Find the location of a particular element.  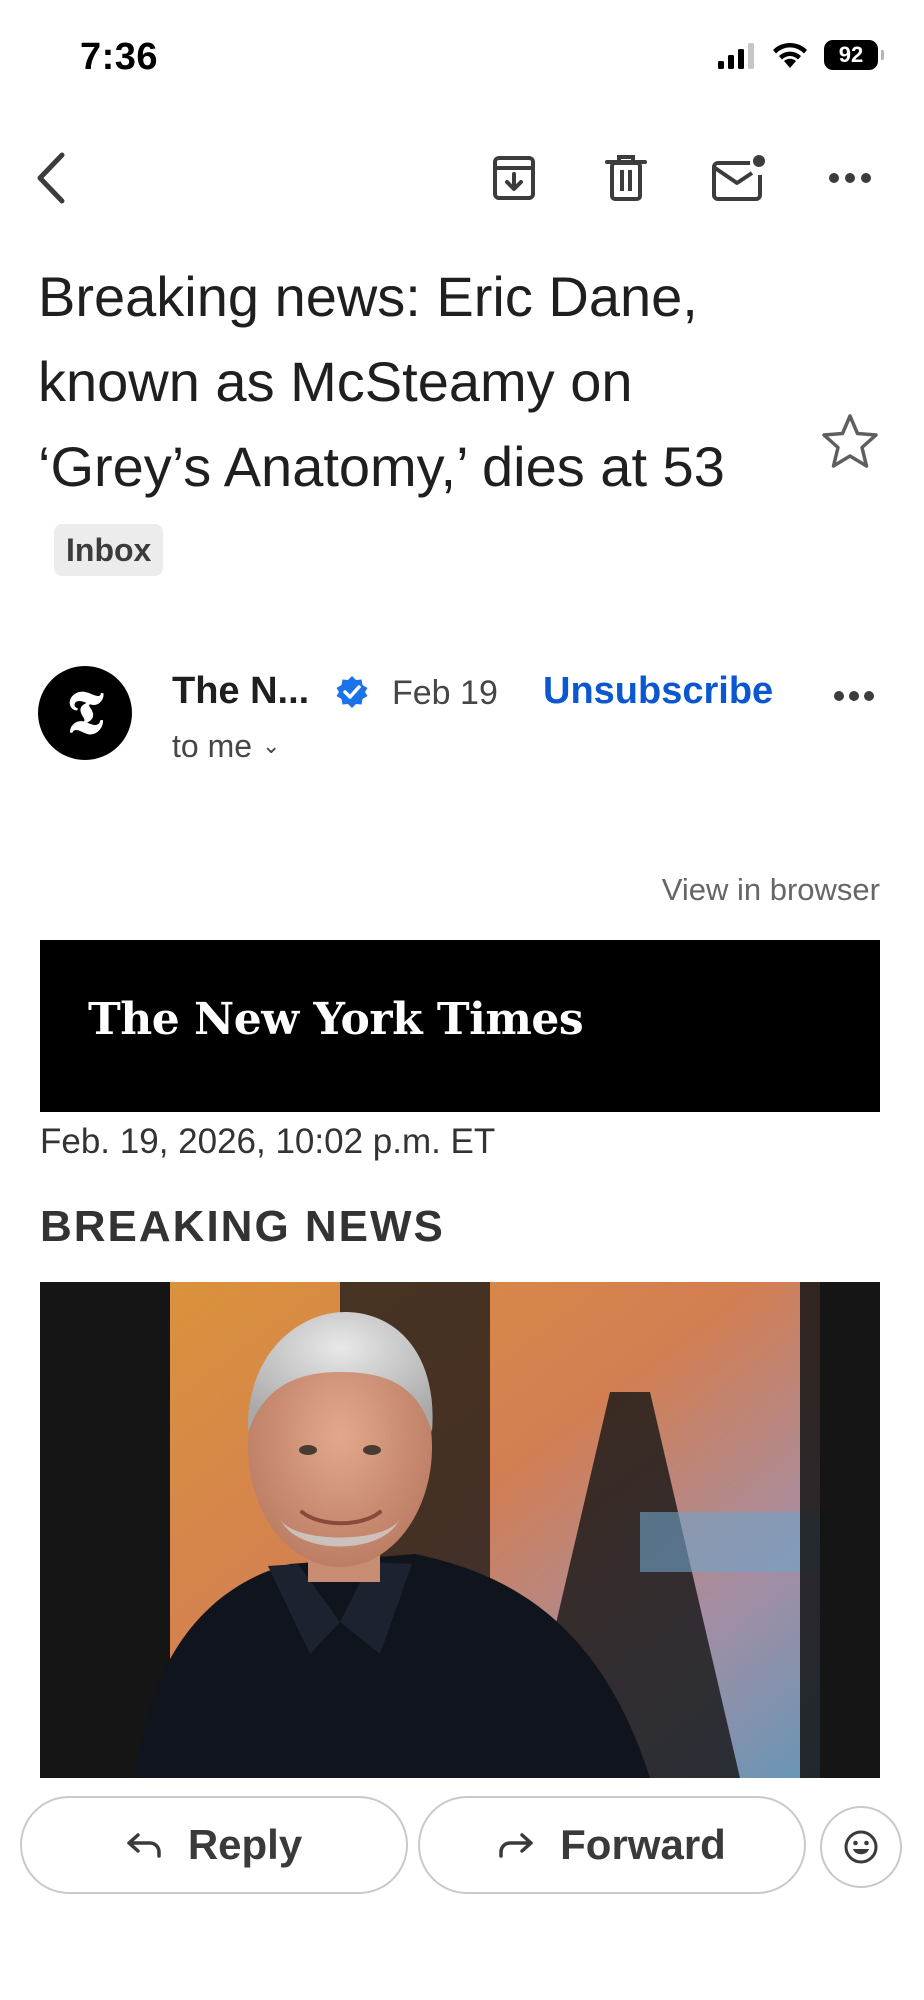

nyt-masthead-banner: The New York Times is located at coordinates (460, 1026).